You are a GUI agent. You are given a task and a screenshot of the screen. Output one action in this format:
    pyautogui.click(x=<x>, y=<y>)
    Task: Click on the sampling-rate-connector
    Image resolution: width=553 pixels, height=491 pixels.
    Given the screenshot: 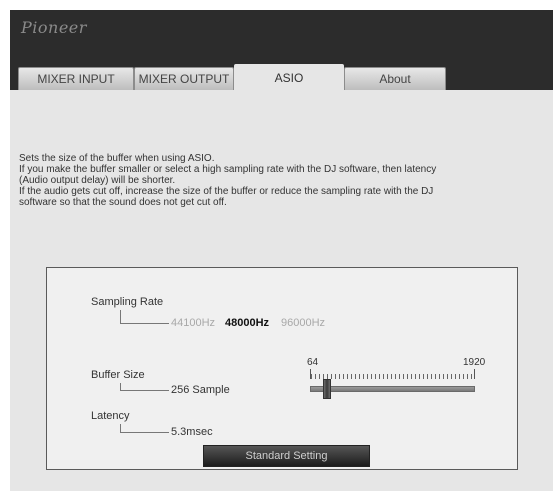 What is the action you would take?
    pyautogui.click(x=144, y=317)
    